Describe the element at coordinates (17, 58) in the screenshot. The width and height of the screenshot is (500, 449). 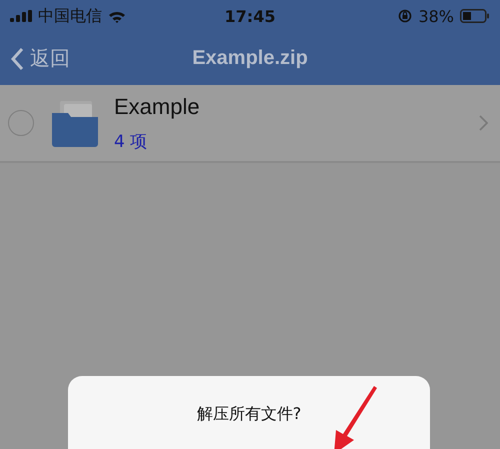
I see `chevron-left-icon` at that location.